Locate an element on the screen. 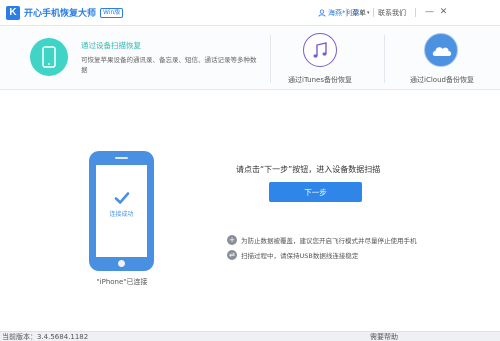 Image resolution: width=500 pixels, height=341 pixels. menu-label: 菜单 is located at coordinates (359, 13).